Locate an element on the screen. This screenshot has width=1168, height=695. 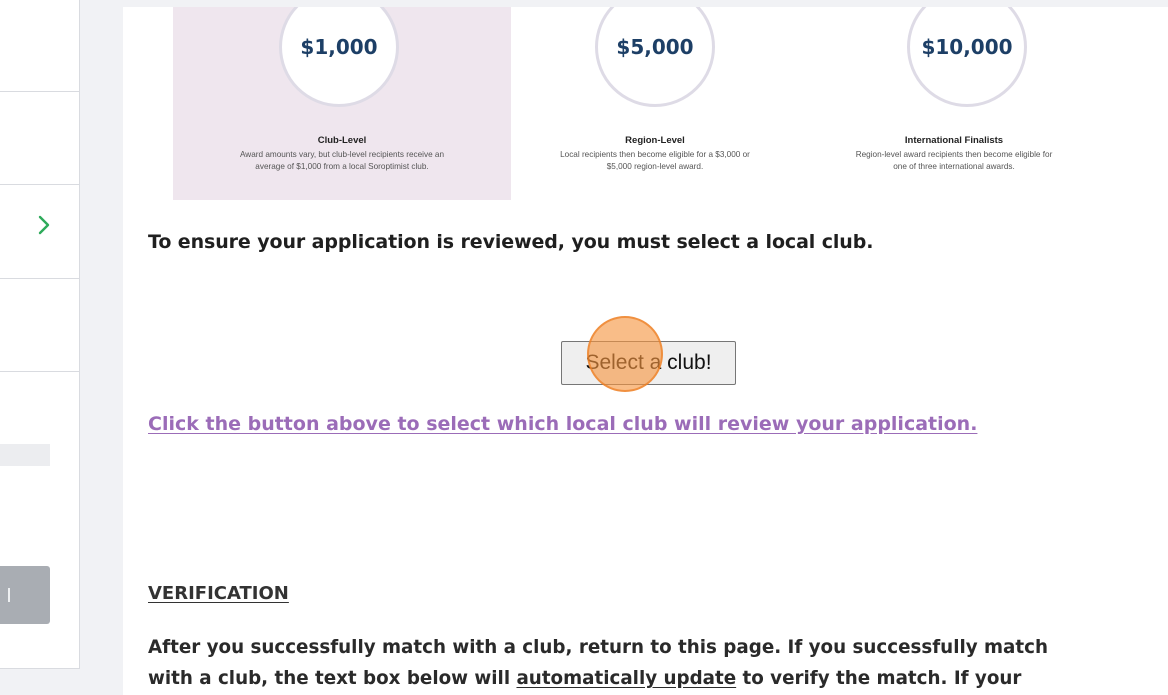
award-amount-circle: $1,000 is located at coordinates (339, 57).